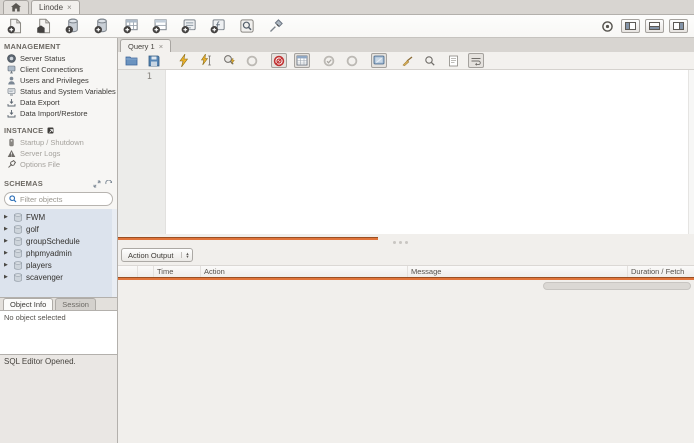  I want to click on sidebar-item-options-file: Options File, so click(58, 164).